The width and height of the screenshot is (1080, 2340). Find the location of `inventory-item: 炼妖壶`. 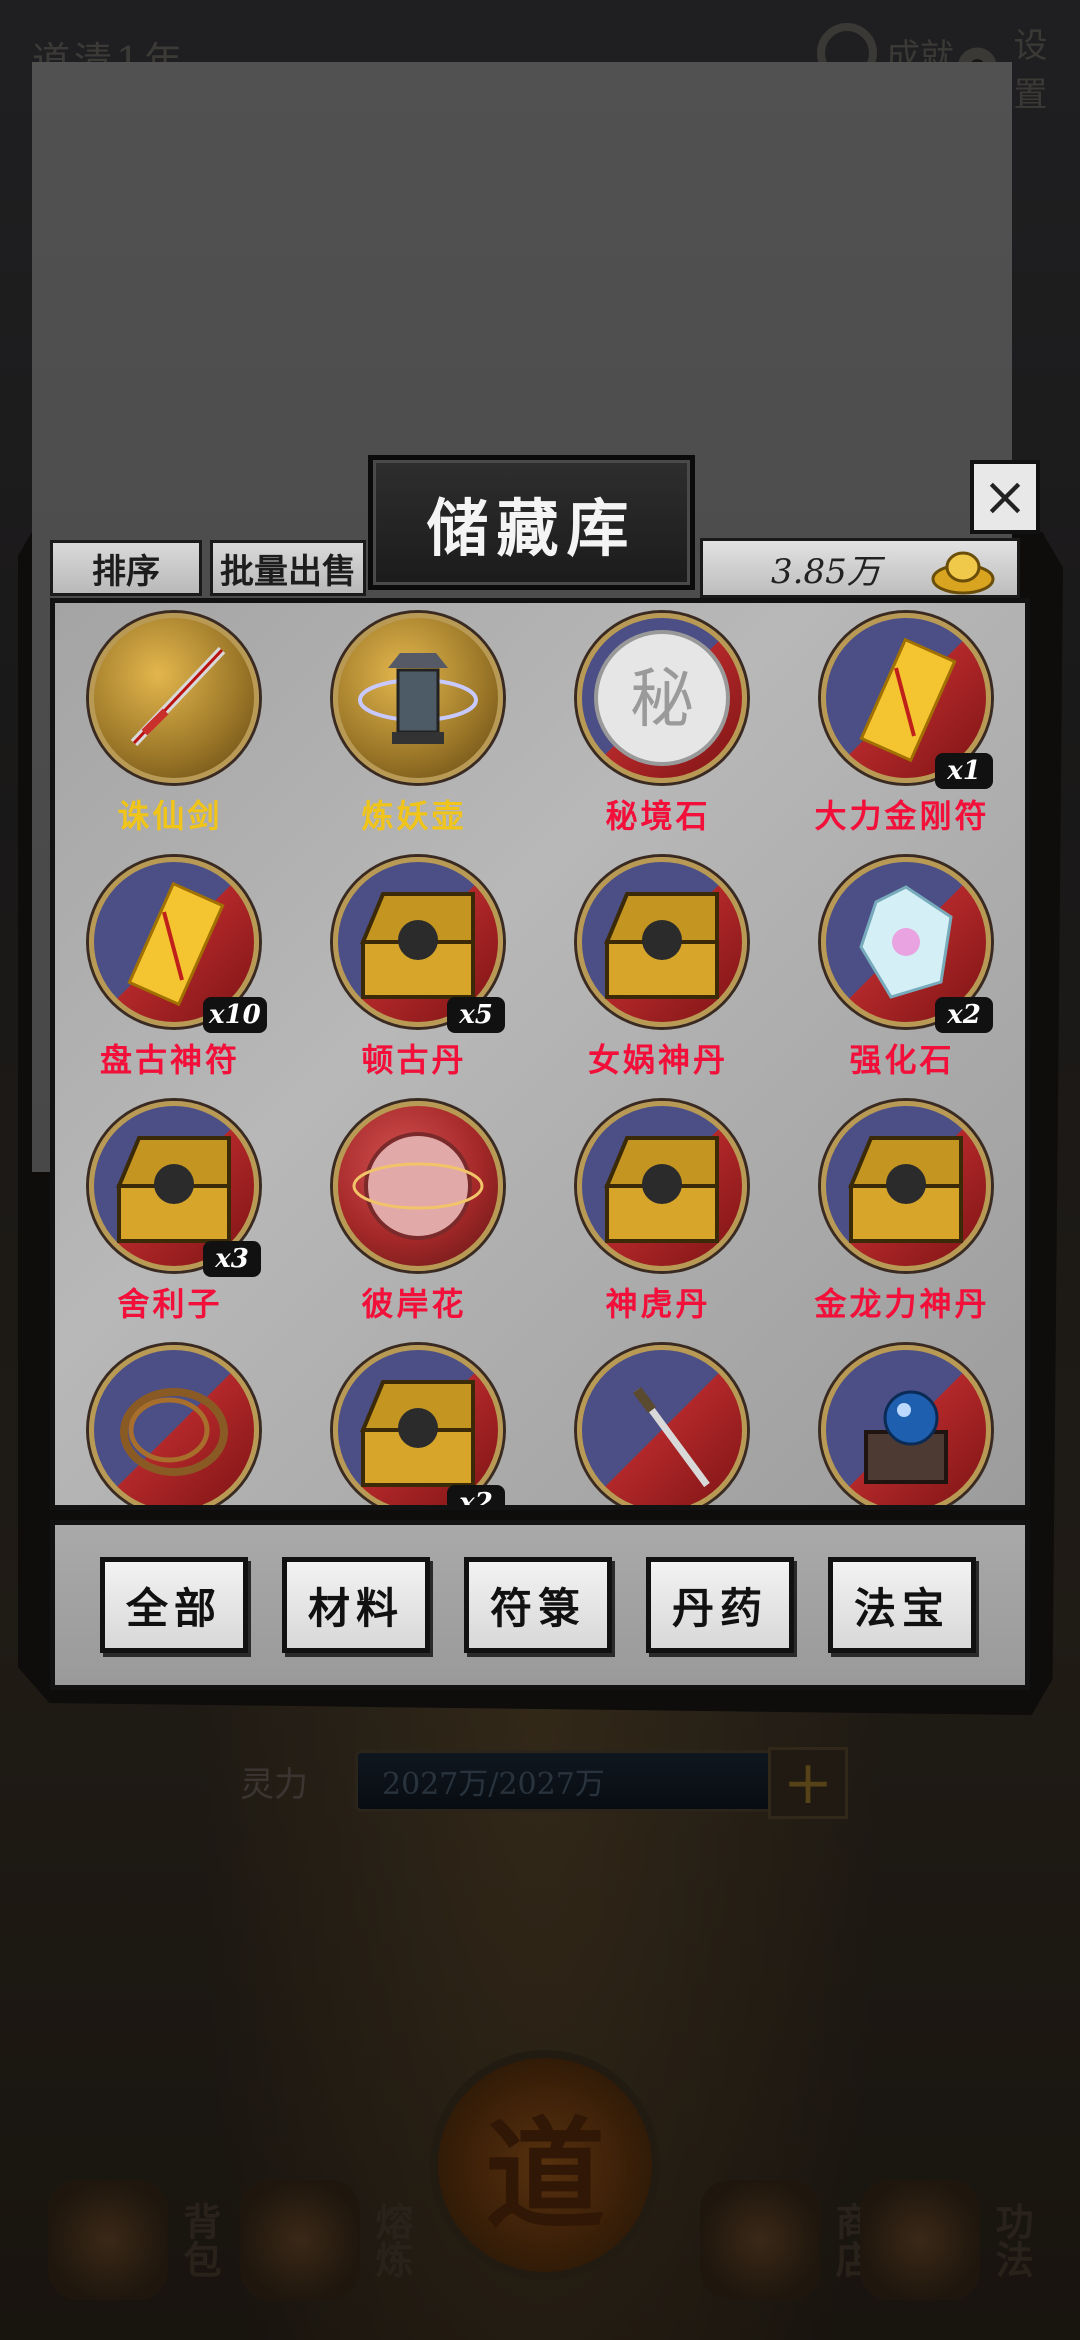

inventory-item: 炼妖壶 is located at coordinates (414, 733).